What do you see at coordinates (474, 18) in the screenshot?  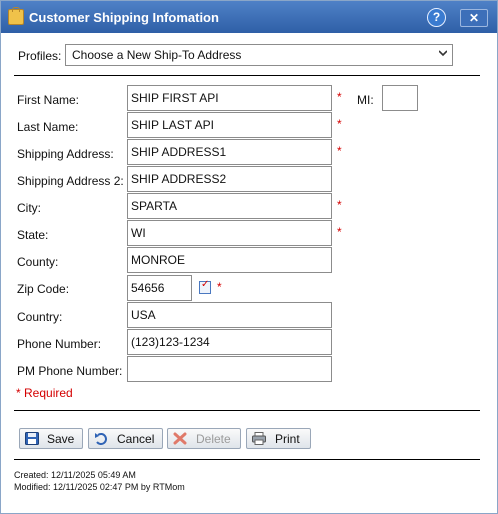 I see `close-icon: ✕` at bounding box center [474, 18].